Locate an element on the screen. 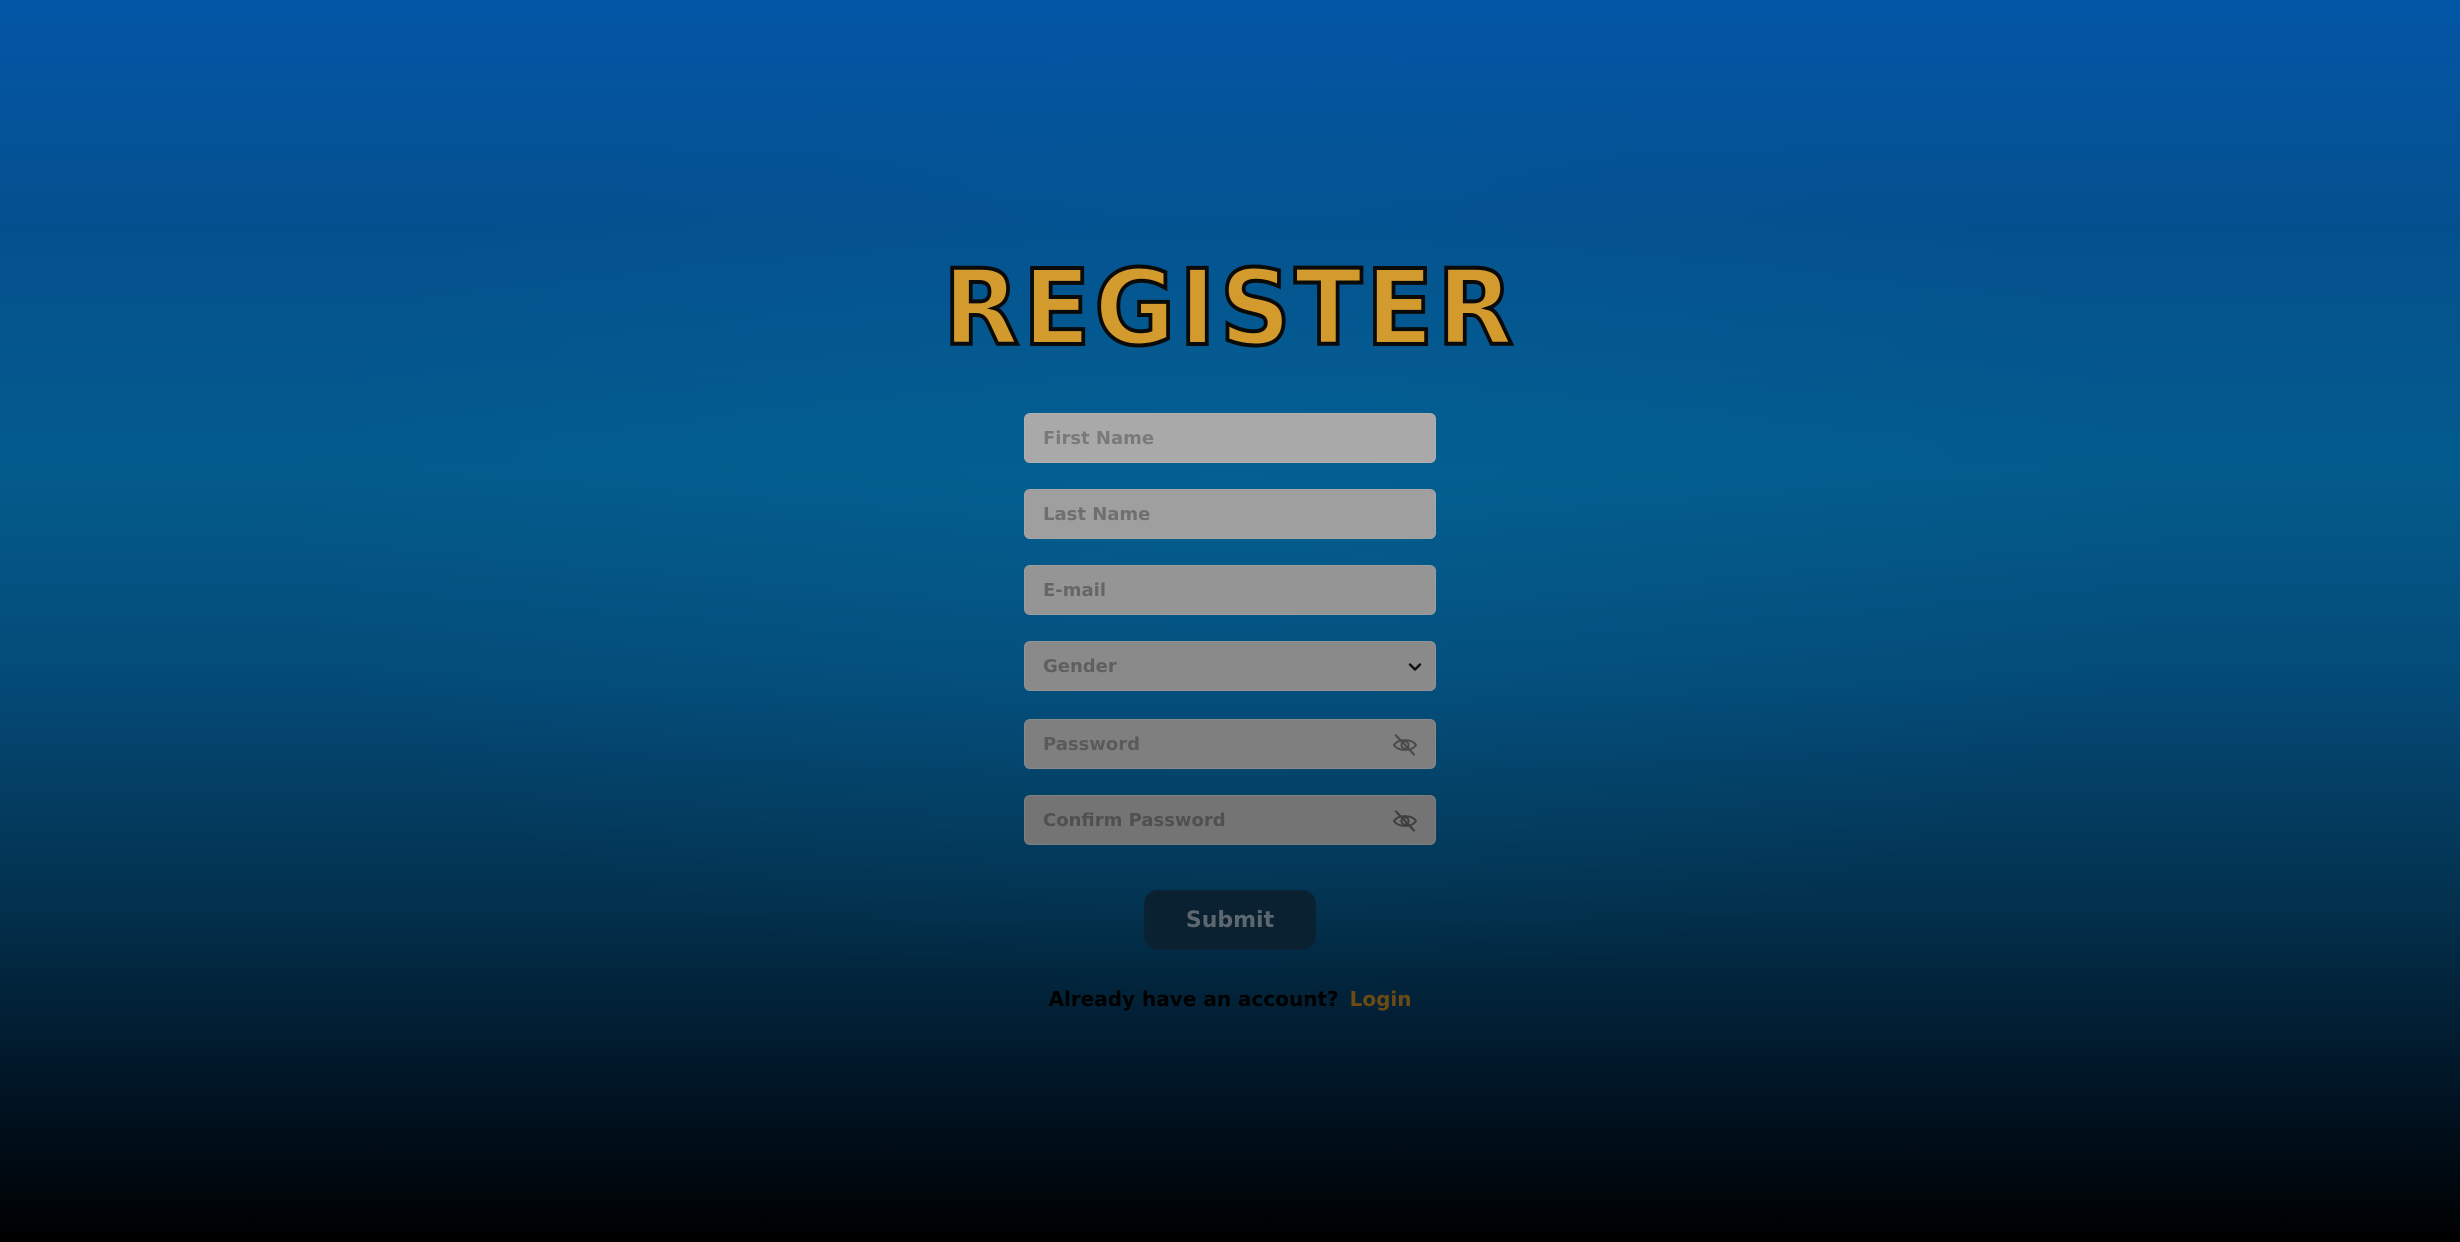  confirm-password-input is located at coordinates (1230, 820).